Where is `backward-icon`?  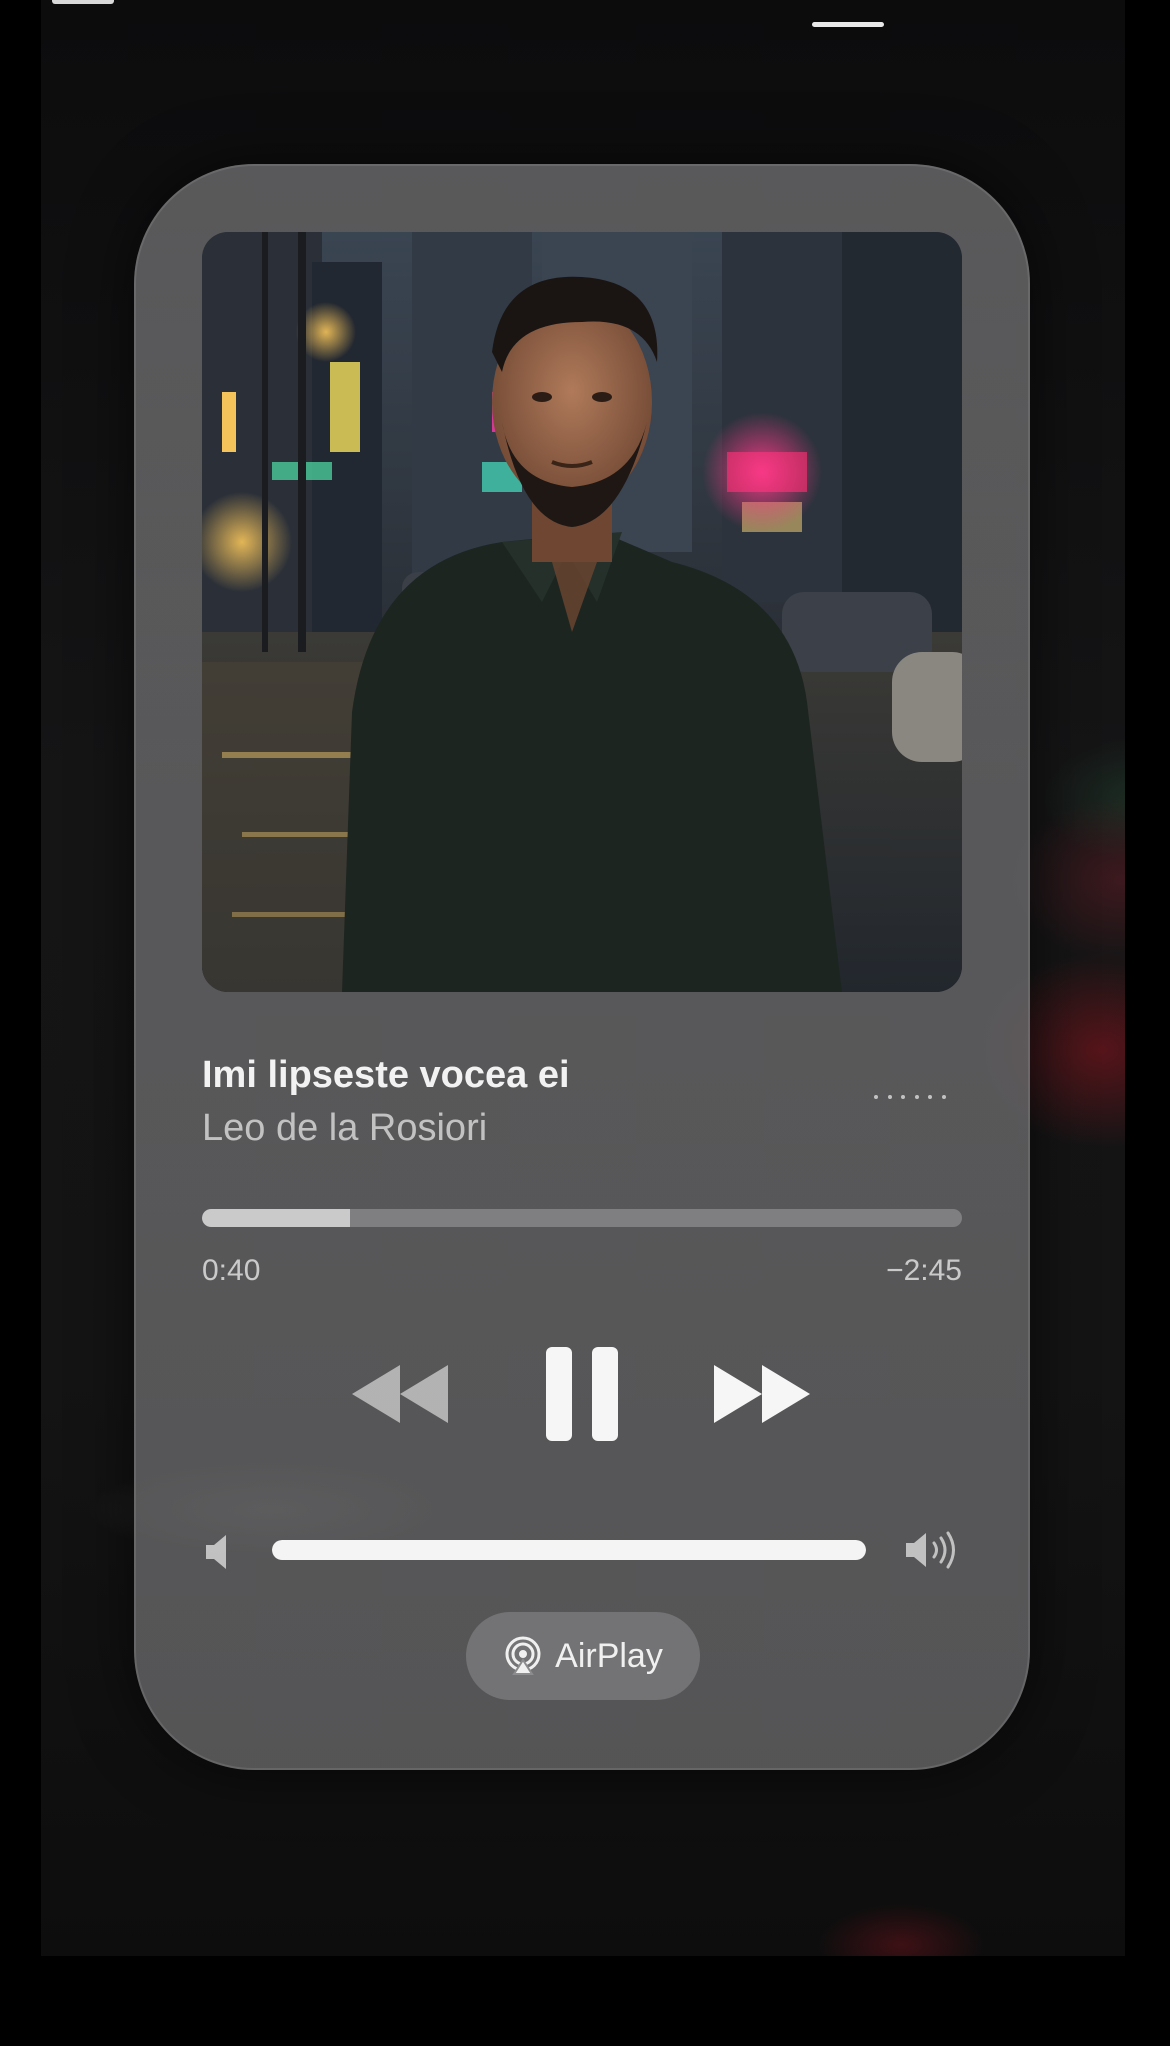
backward-icon is located at coordinates (400, 1394).